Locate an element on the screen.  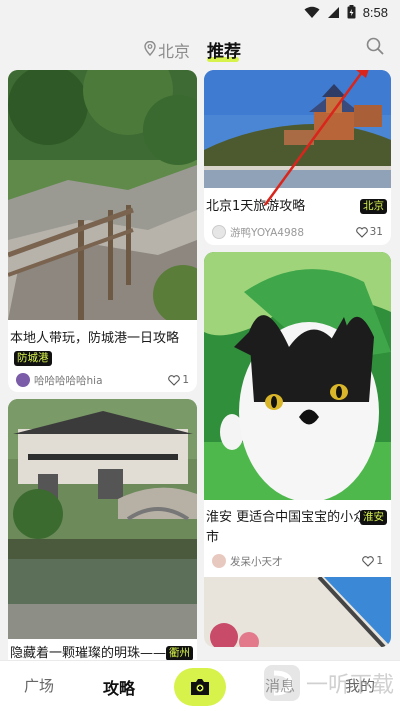
card-title: 本地人带玩，防城港一日攻略防城港 is located at coordinates (95, 348).